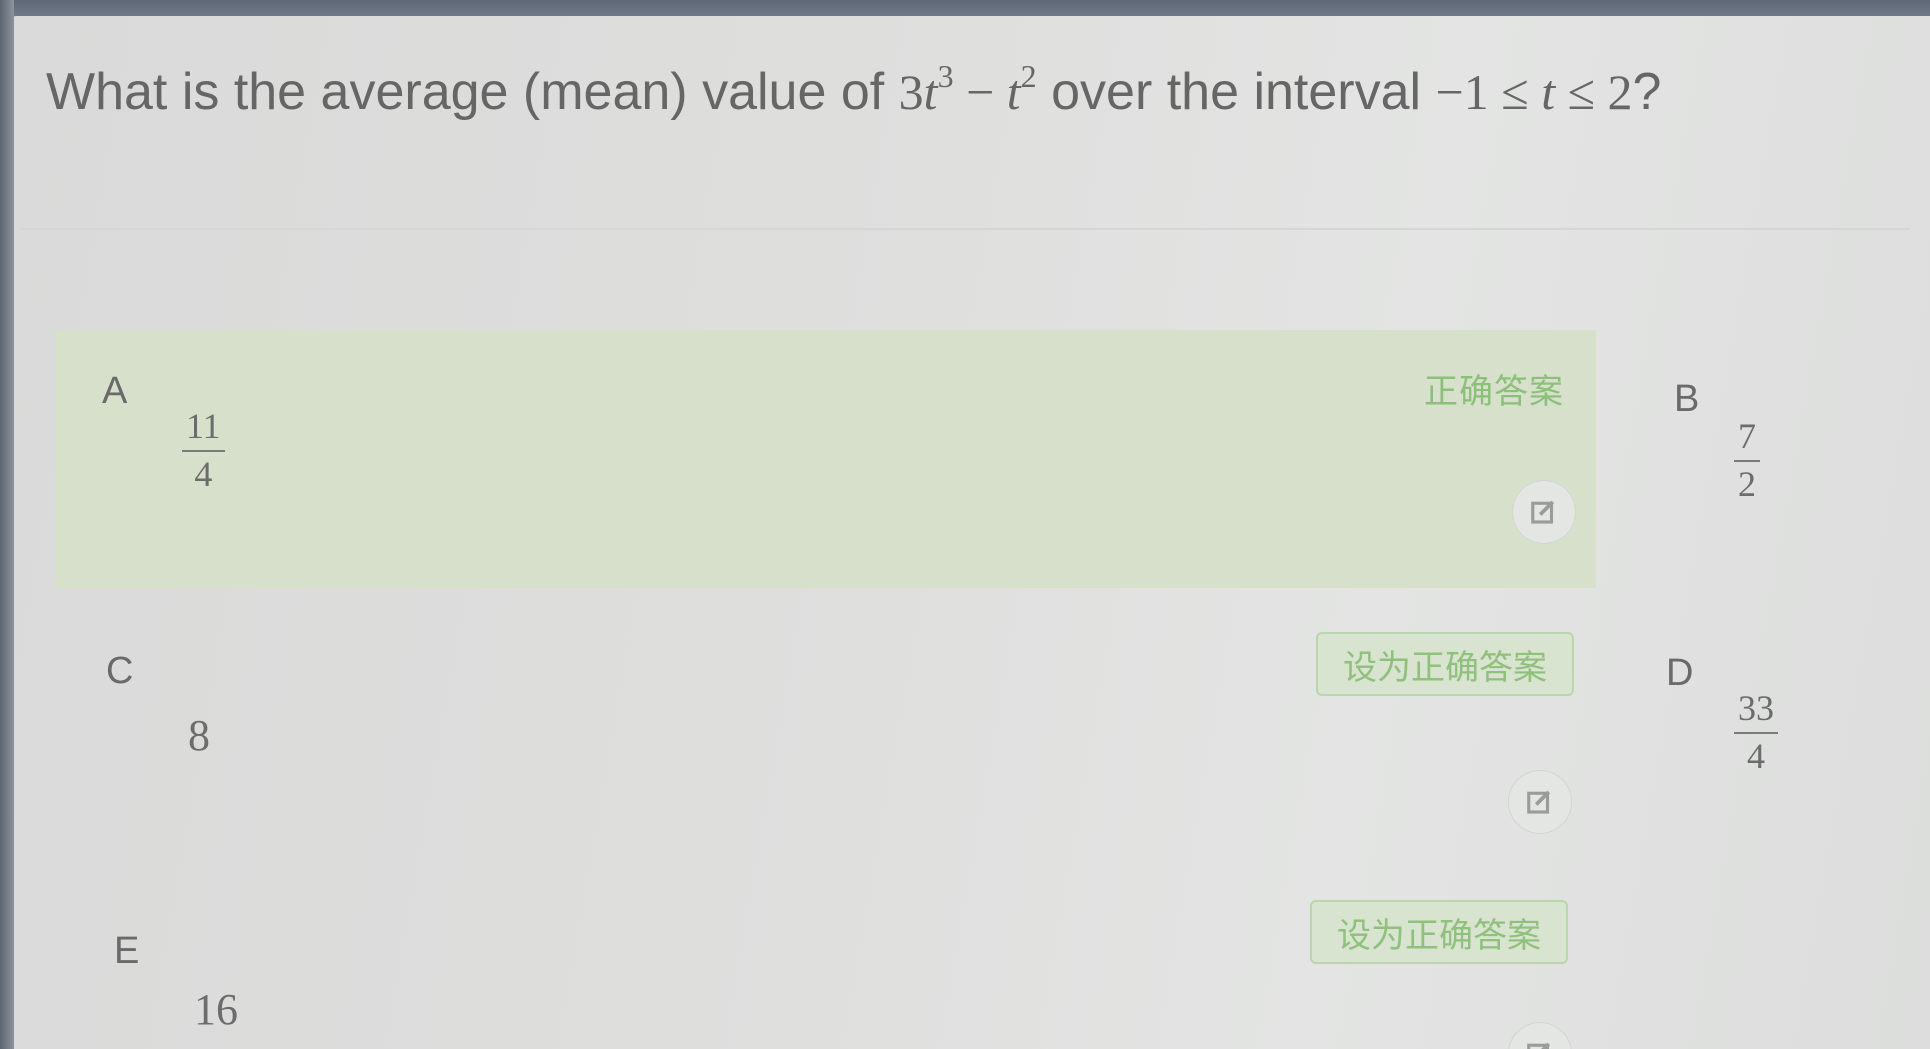  I want to click on correct-answer-label: 正确答案, so click(1494, 392).